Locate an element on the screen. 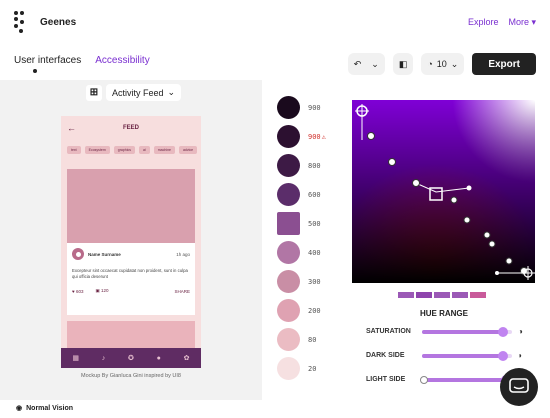 The image size is (550, 418). palette-swatch-row: 300 is located at coordinates (299, 281).